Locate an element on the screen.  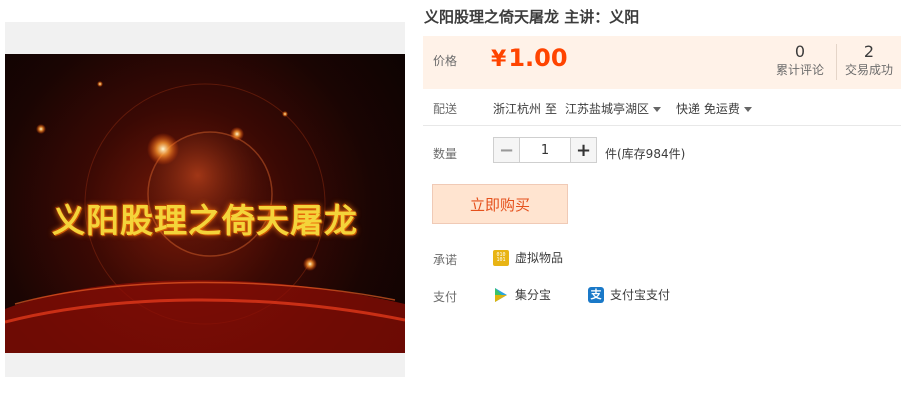
virtual-goods-icon: 010 101 is located at coordinates (501, 257).